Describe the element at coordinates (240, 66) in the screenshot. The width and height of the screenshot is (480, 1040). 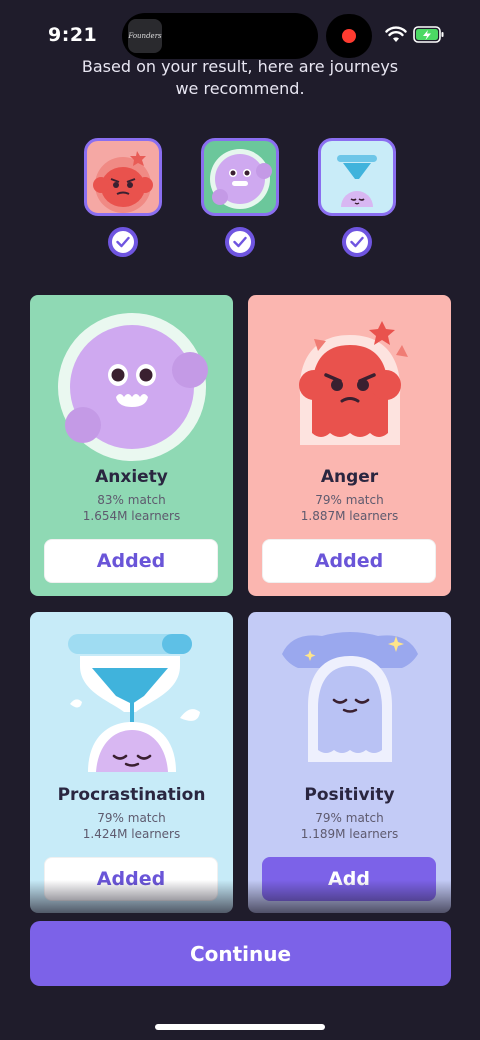
I see `subtitle-line-1: Based on your result, here are journeys` at that location.